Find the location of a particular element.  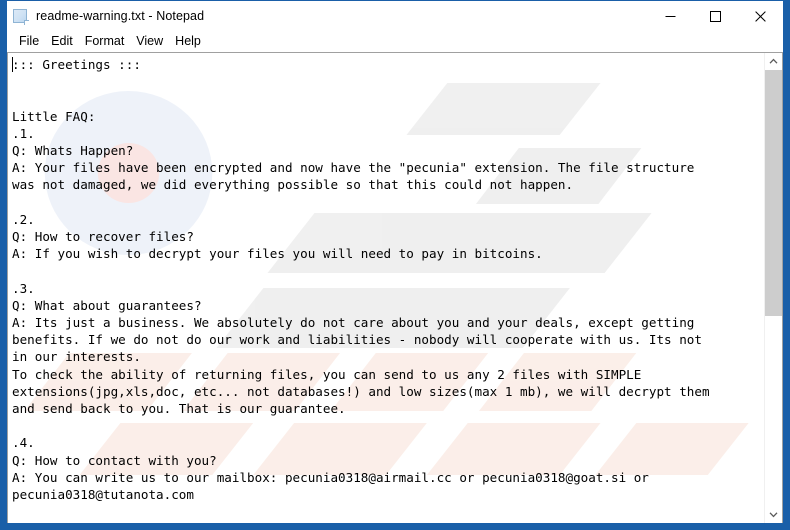

scroll-down-button is located at coordinates (773, 514).